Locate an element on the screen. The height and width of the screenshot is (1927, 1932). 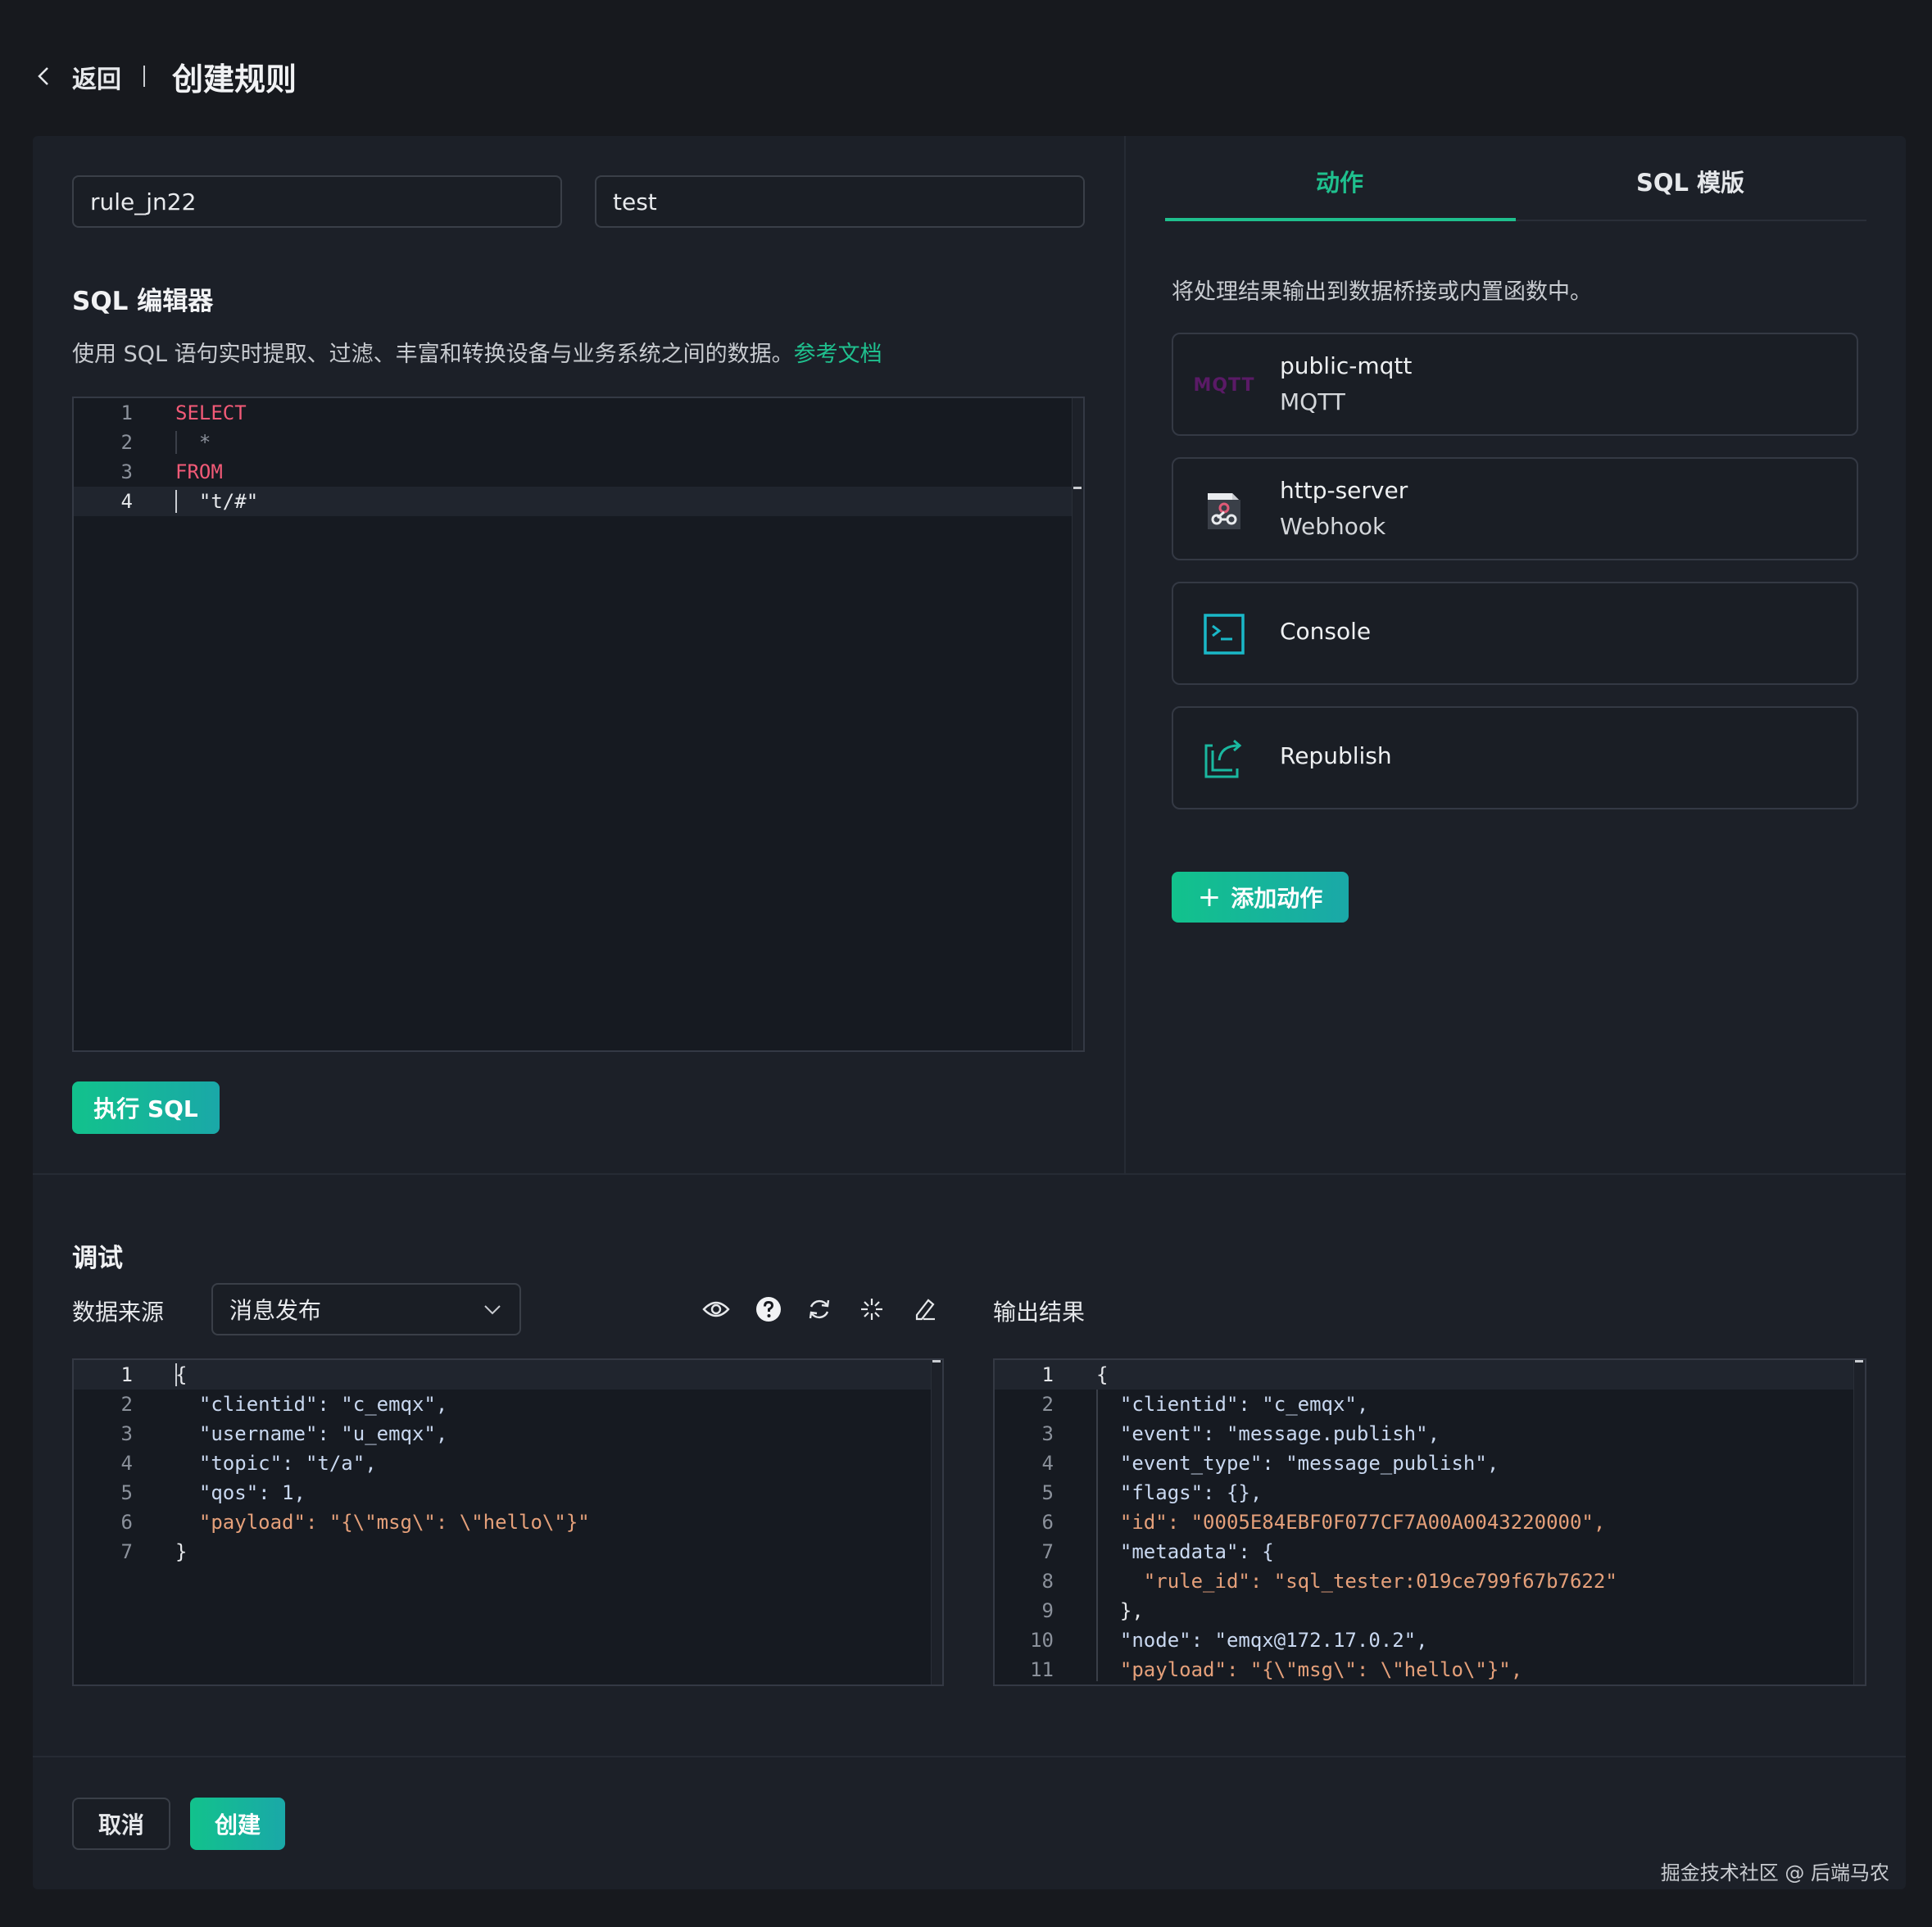
action-type: MQTT is located at coordinates (1312, 401).